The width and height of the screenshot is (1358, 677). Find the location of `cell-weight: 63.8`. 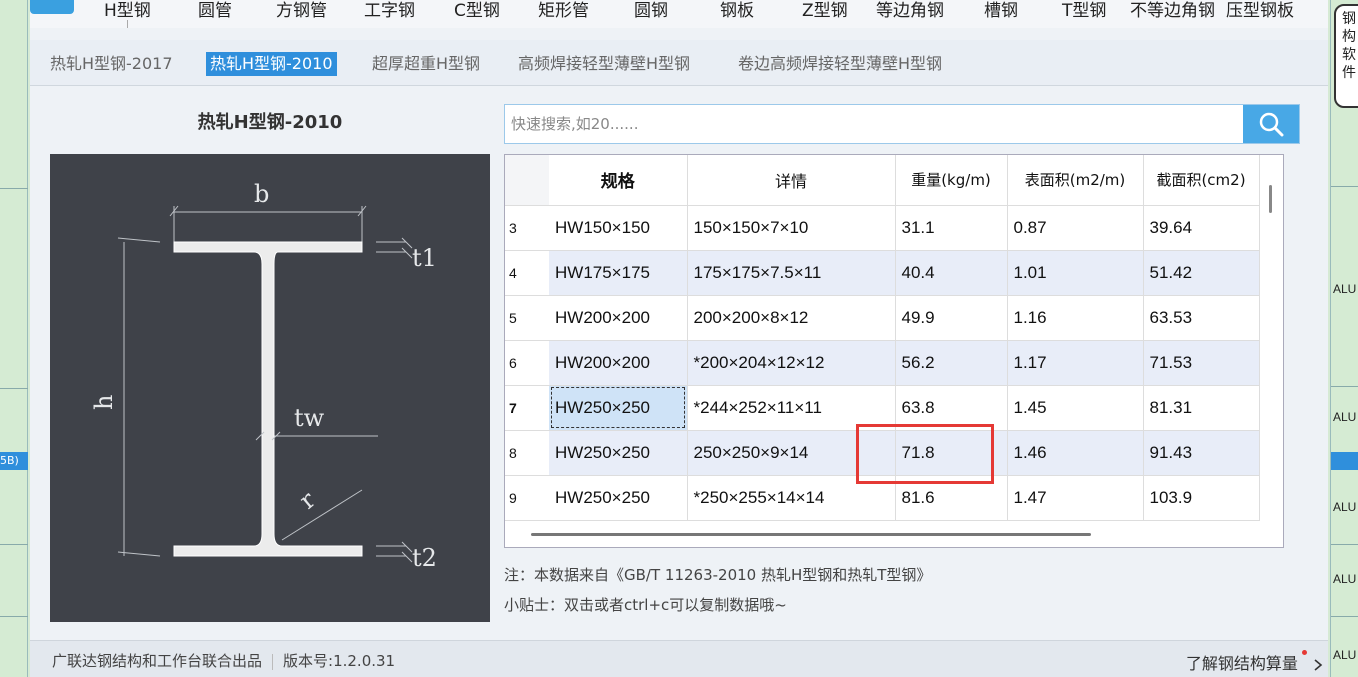

cell-weight: 63.8 is located at coordinates (951, 408).